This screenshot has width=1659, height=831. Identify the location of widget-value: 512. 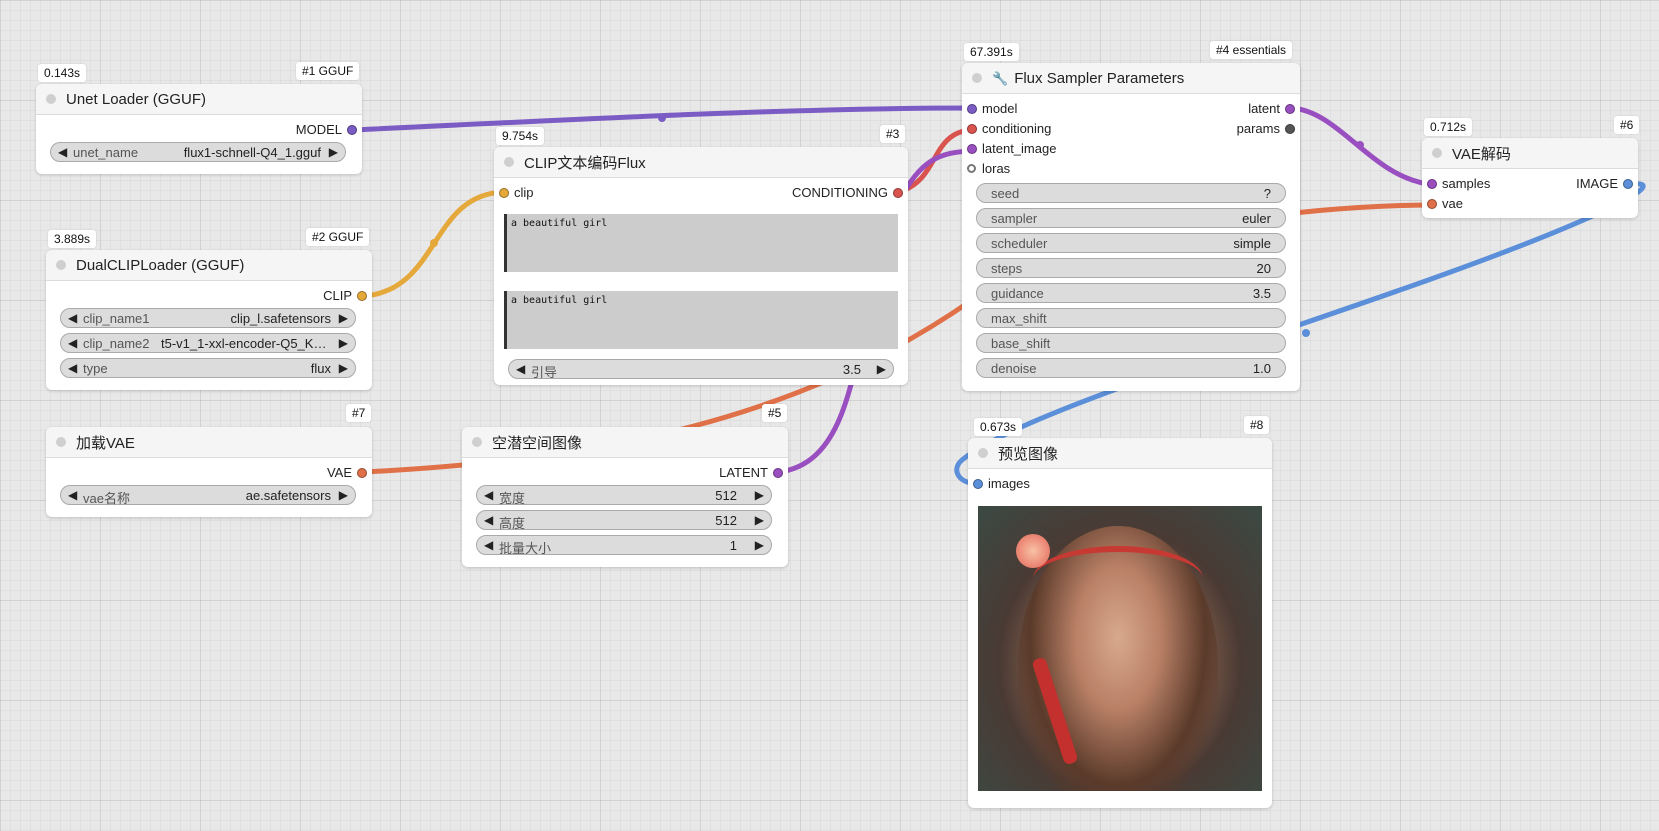
(726, 520).